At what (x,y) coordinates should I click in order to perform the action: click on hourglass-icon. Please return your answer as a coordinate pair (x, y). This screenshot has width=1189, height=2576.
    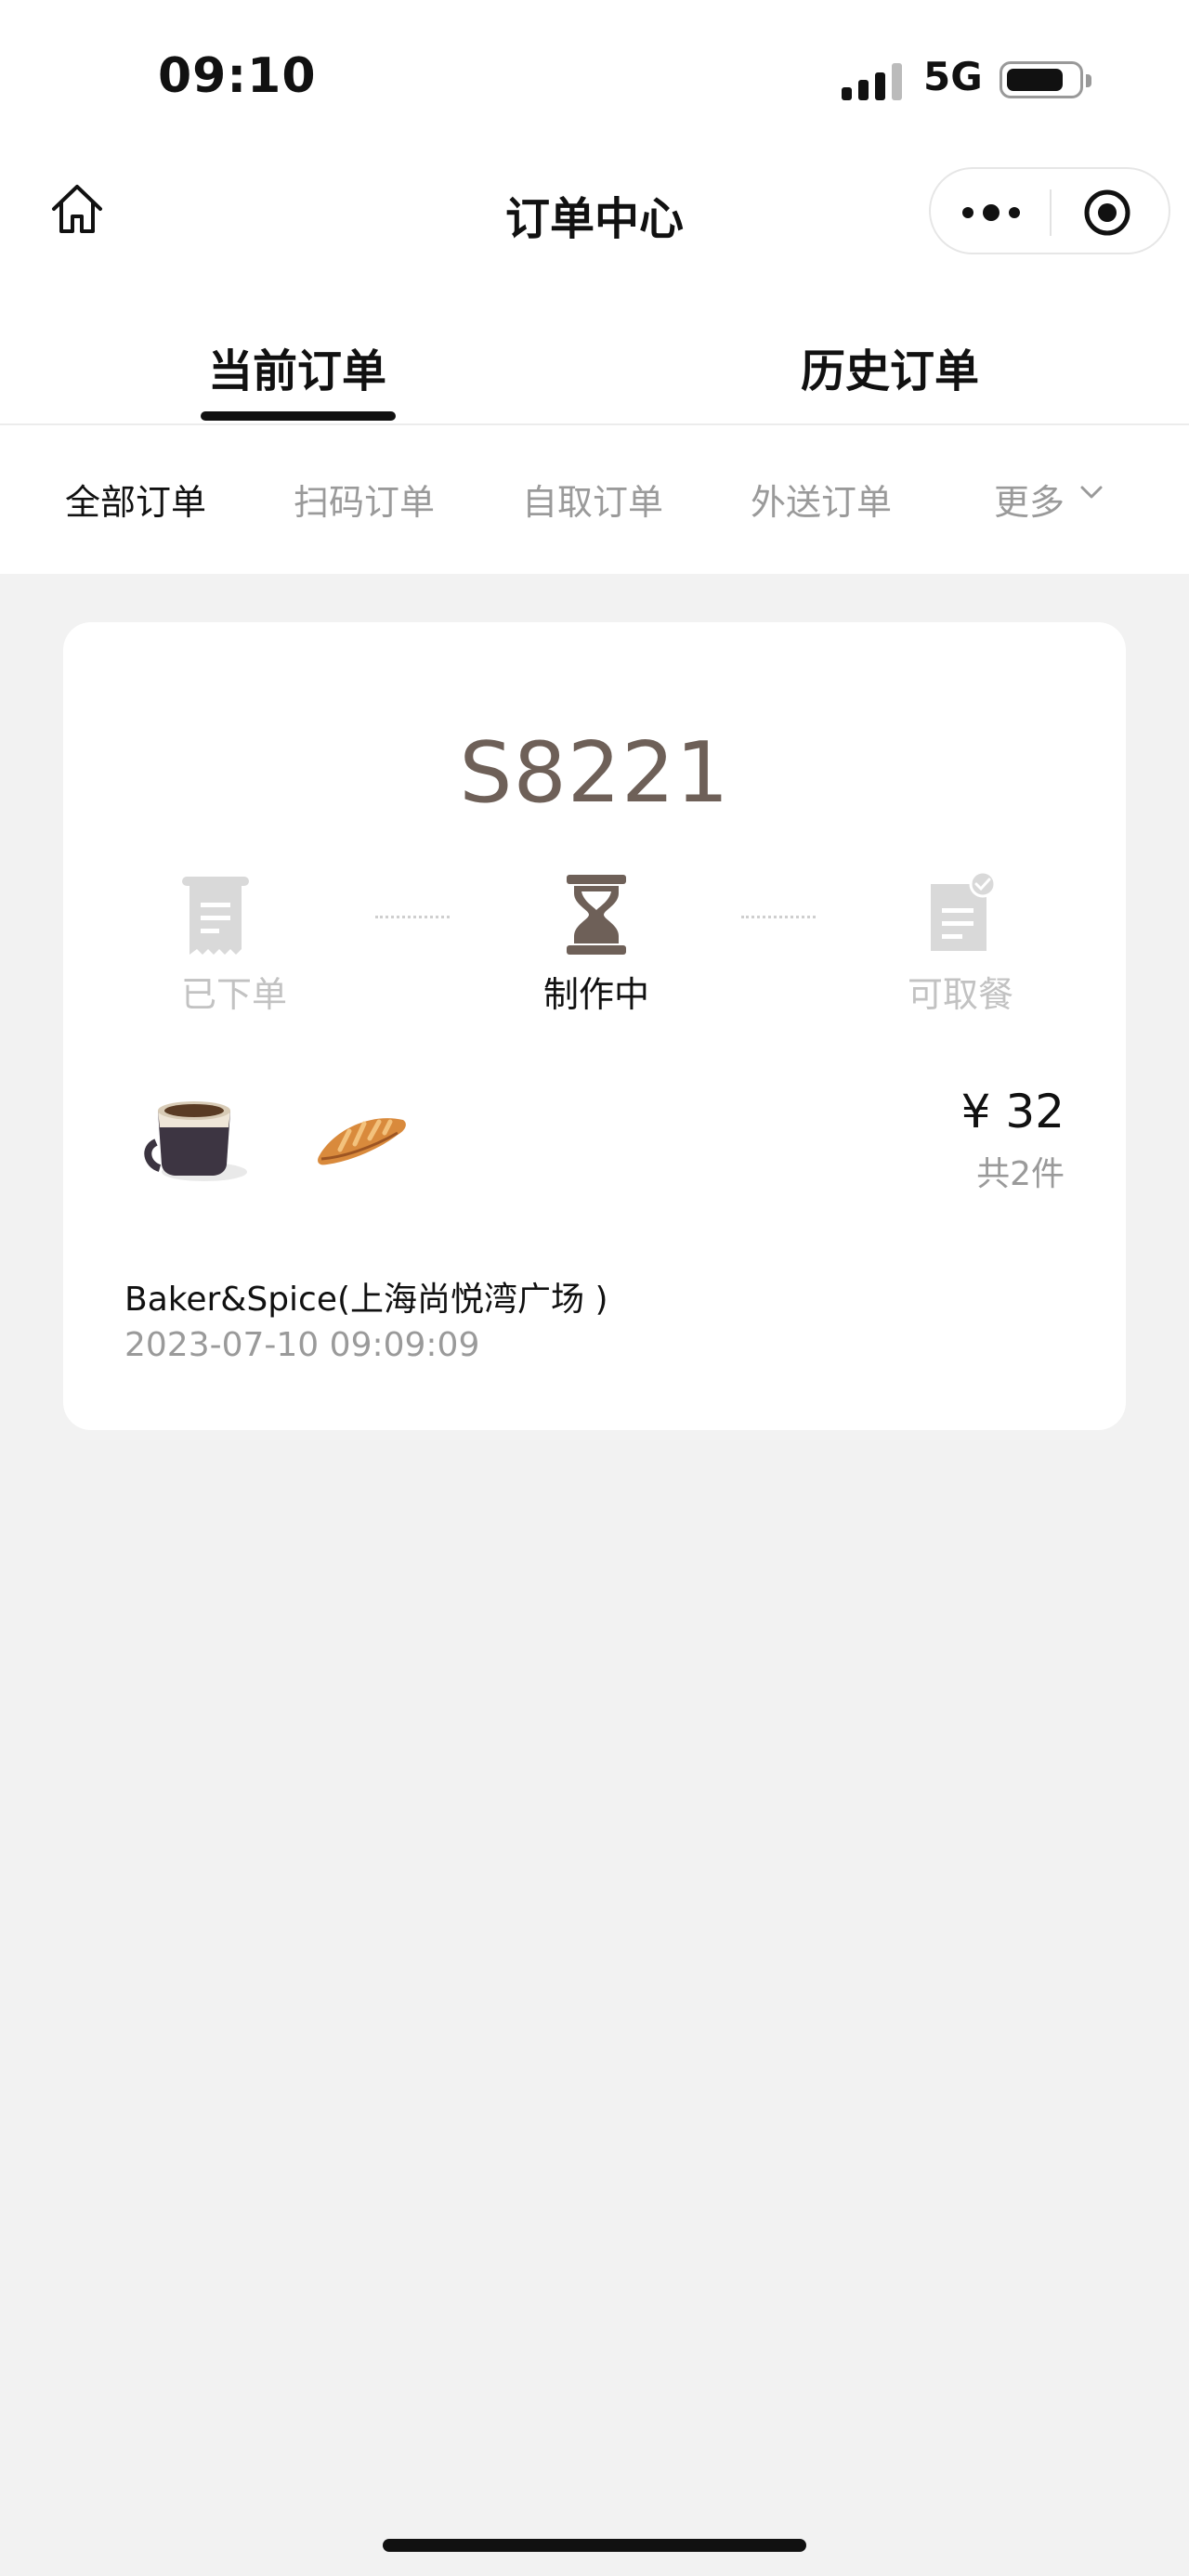
    Looking at the image, I should click on (596, 915).